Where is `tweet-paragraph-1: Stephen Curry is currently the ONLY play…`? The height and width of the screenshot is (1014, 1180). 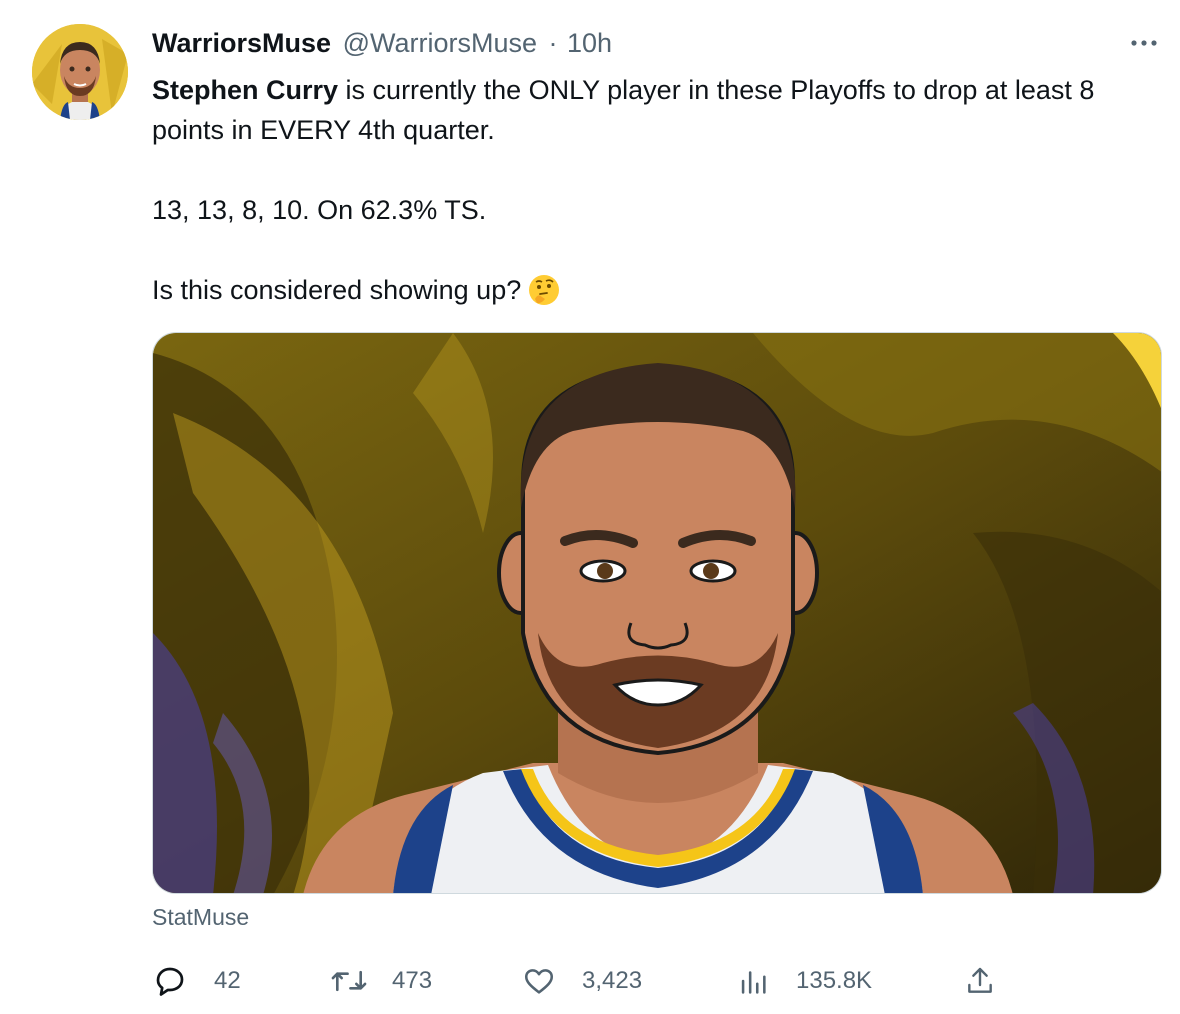
tweet-paragraph-1: Stephen Curry is currently the ONLY play… is located at coordinates (647, 110).